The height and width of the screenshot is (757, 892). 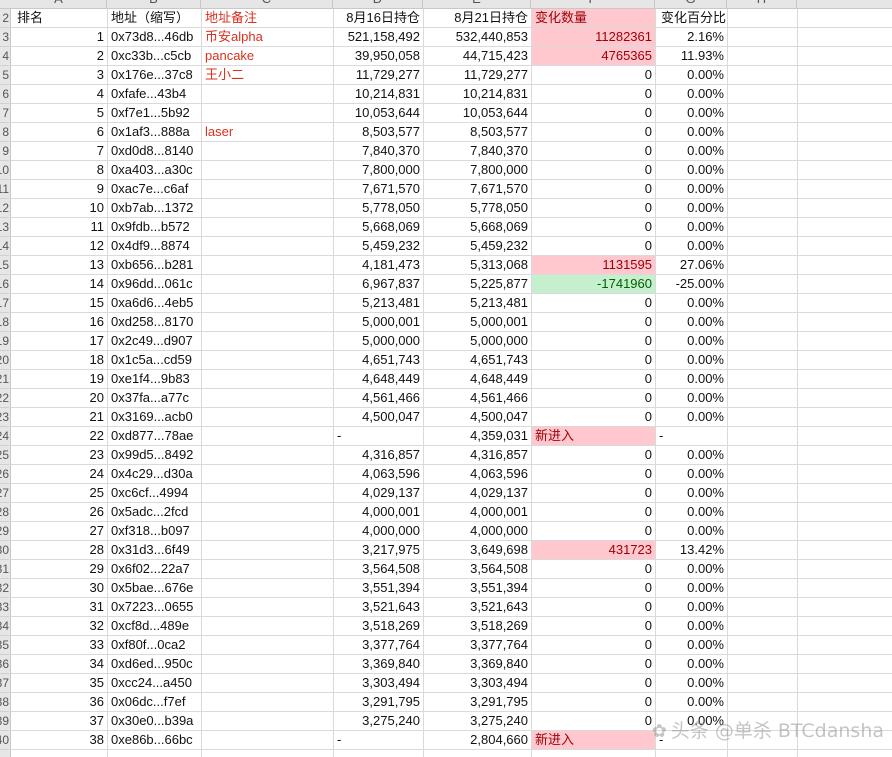 I want to click on aug16-cell: 3,291,795, so click(x=378, y=702).